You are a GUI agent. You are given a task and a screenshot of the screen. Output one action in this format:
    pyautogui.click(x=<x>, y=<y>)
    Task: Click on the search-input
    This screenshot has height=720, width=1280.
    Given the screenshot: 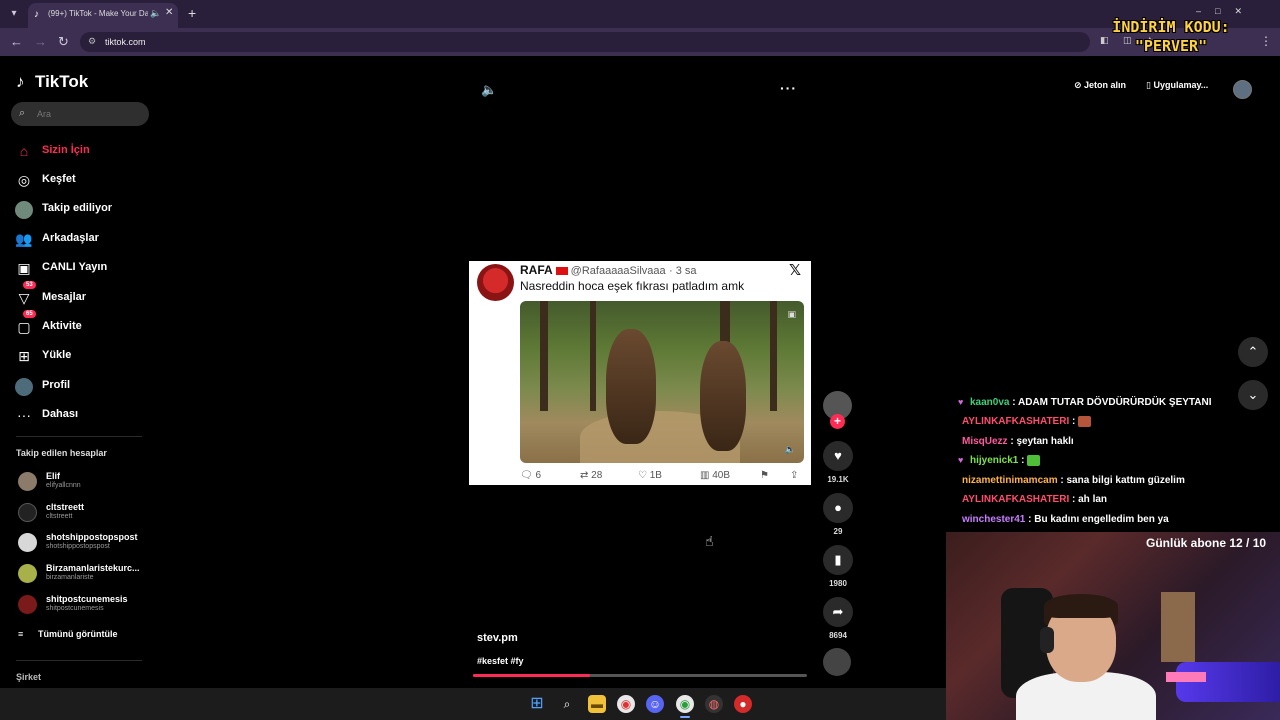 What is the action you would take?
    pyautogui.click(x=87, y=114)
    